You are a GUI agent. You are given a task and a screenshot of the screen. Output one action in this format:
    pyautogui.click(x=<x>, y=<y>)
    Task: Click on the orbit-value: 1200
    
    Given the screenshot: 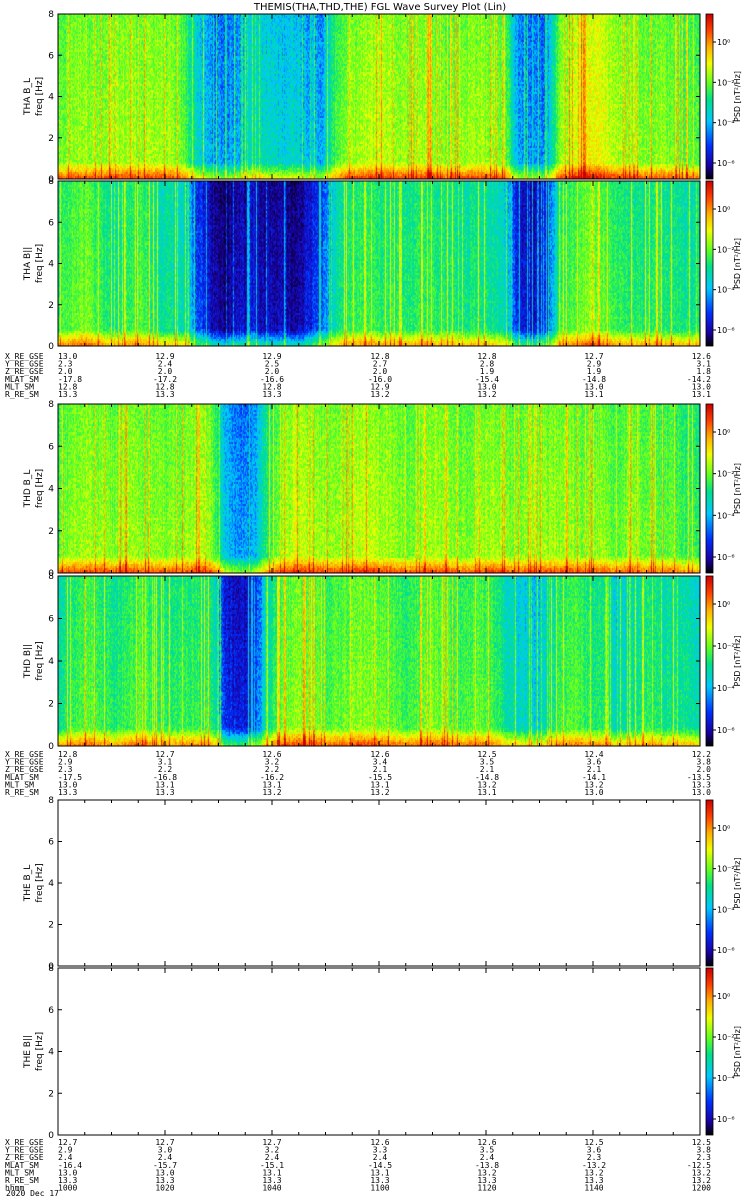 What is the action you would take?
    pyautogui.click(x=701, y=1188)
    